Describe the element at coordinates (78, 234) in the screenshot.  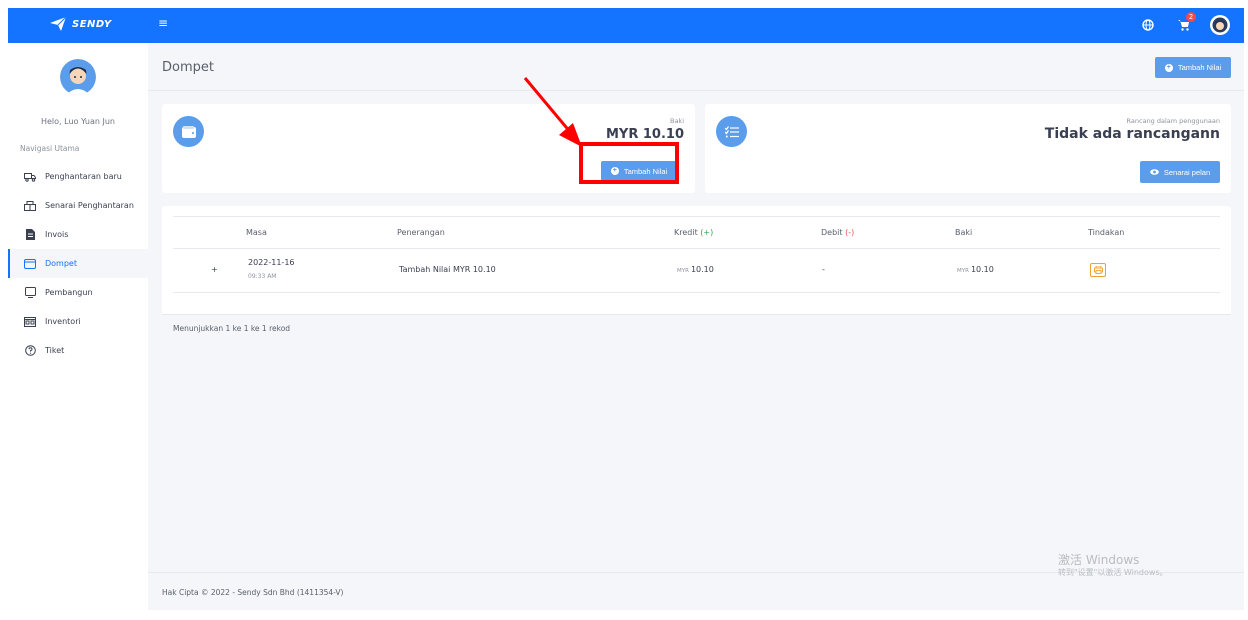
I see `sidebar-item-invois: Invois` at that location.